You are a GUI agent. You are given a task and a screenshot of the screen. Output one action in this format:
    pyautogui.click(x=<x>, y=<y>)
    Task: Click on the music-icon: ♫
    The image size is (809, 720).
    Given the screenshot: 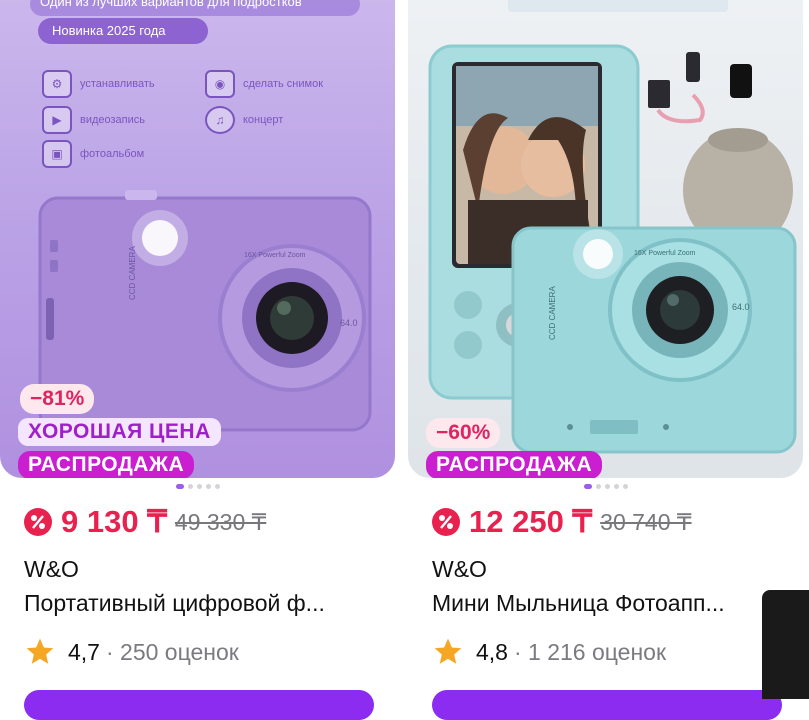 What is the action you would take?
    pyautogui.click(x=220, y=120)
    